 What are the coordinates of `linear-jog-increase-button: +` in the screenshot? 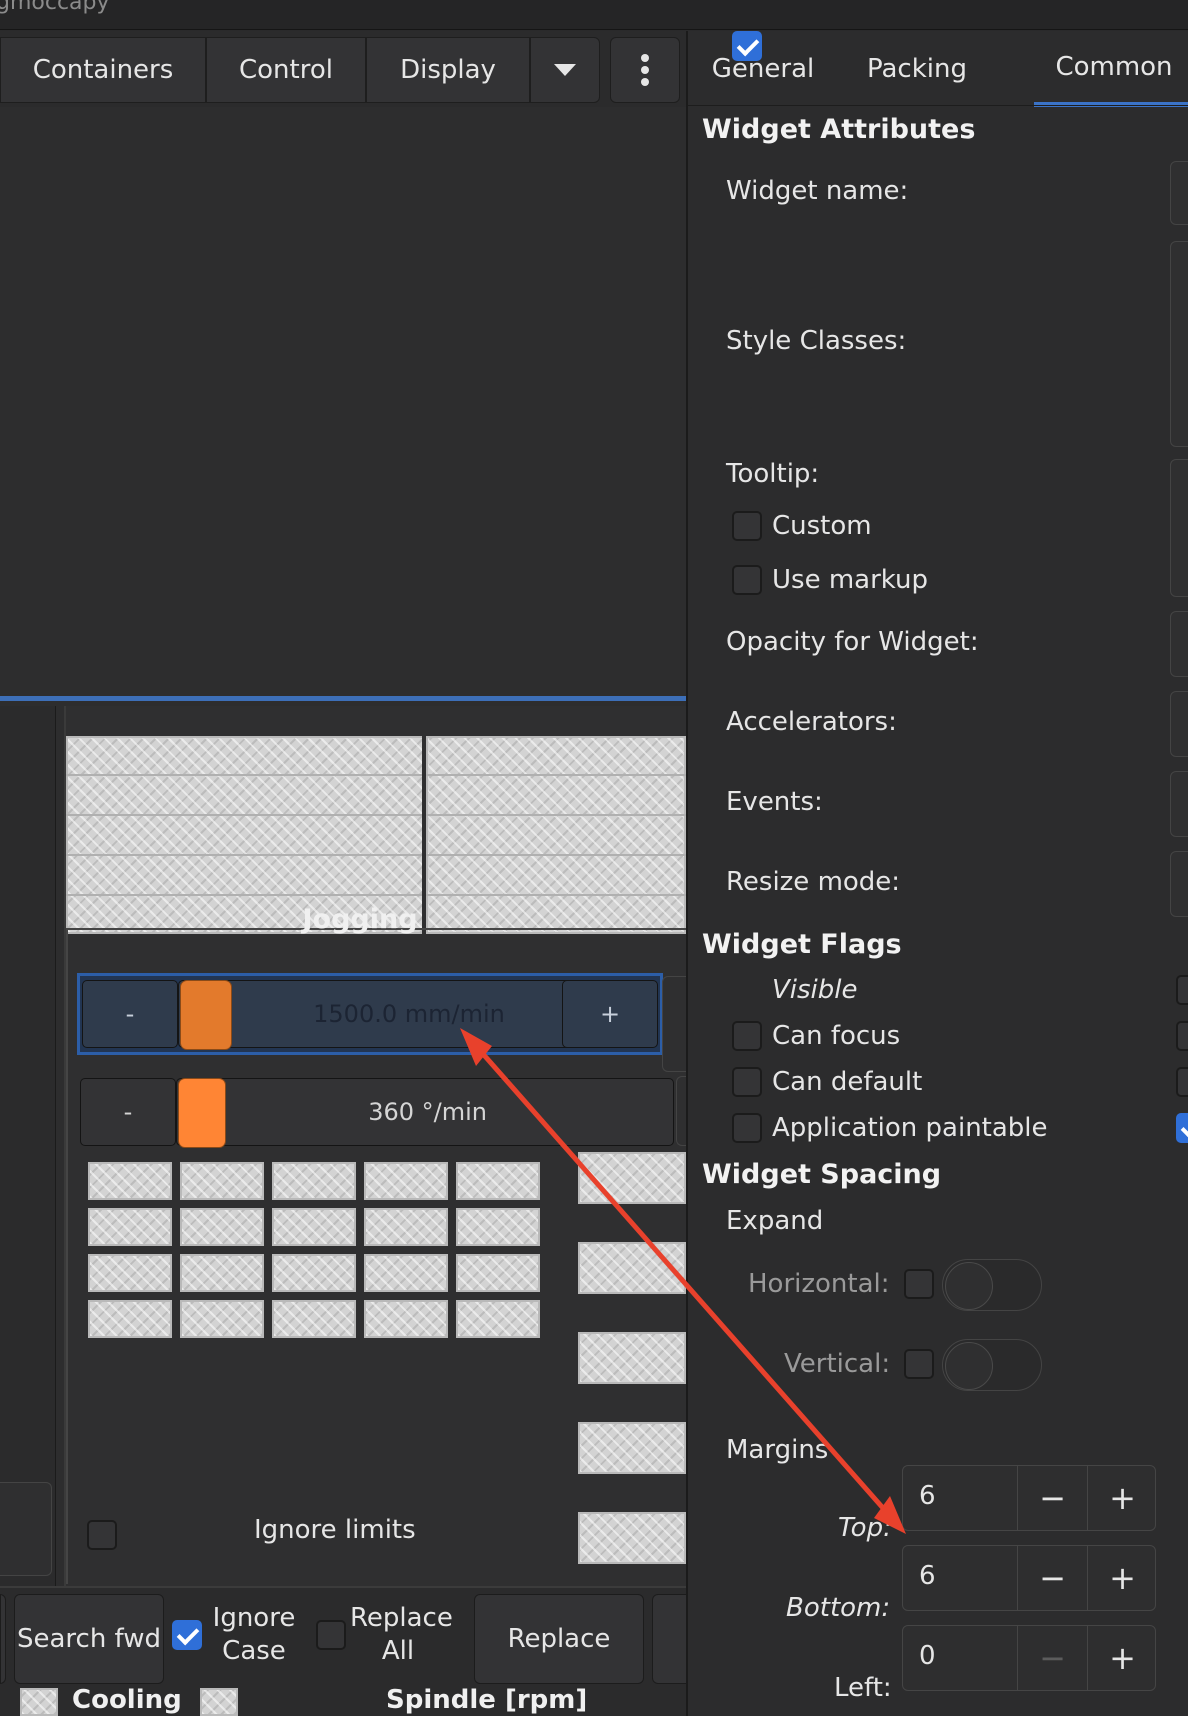 It's located at (610, 1014).